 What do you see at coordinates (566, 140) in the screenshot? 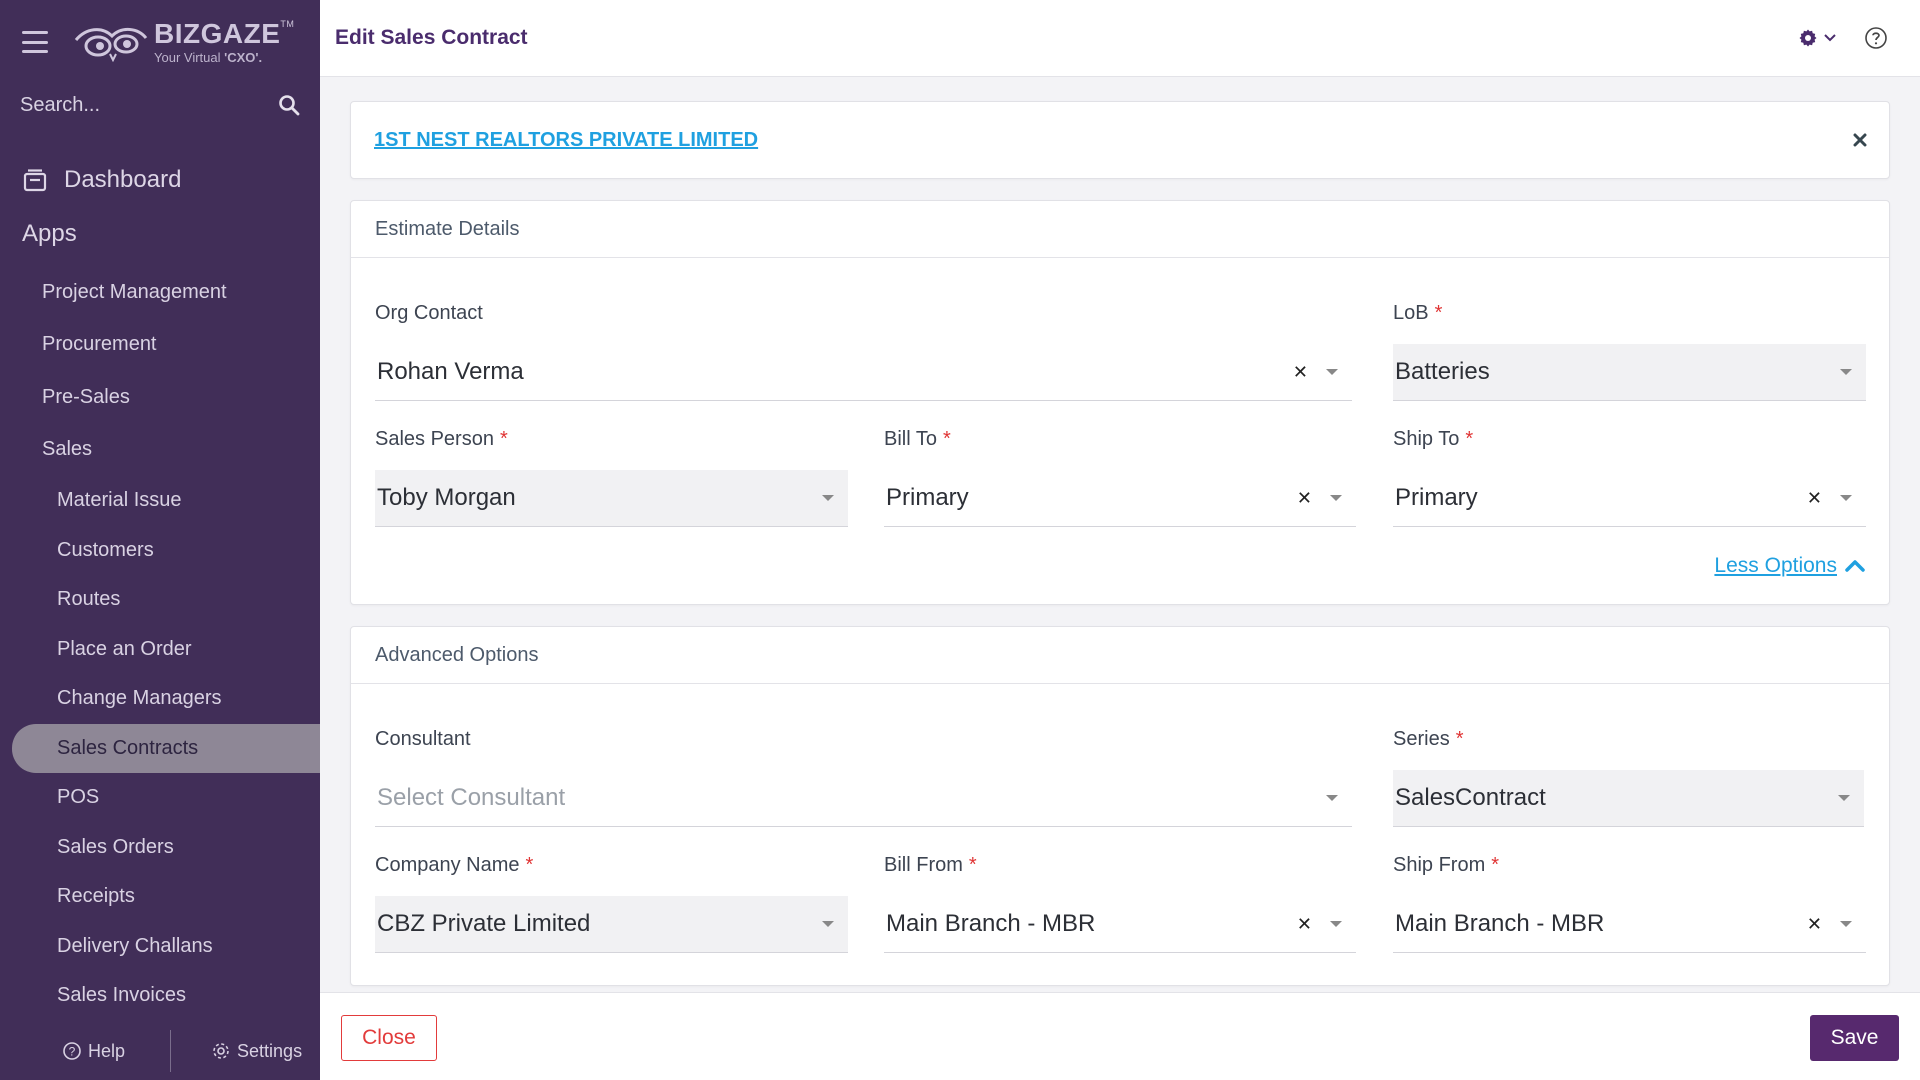
I see `customer-name-link: 1ST NEST REALTORS PRIVATE LIMITED` at bounding box center [566, 140].